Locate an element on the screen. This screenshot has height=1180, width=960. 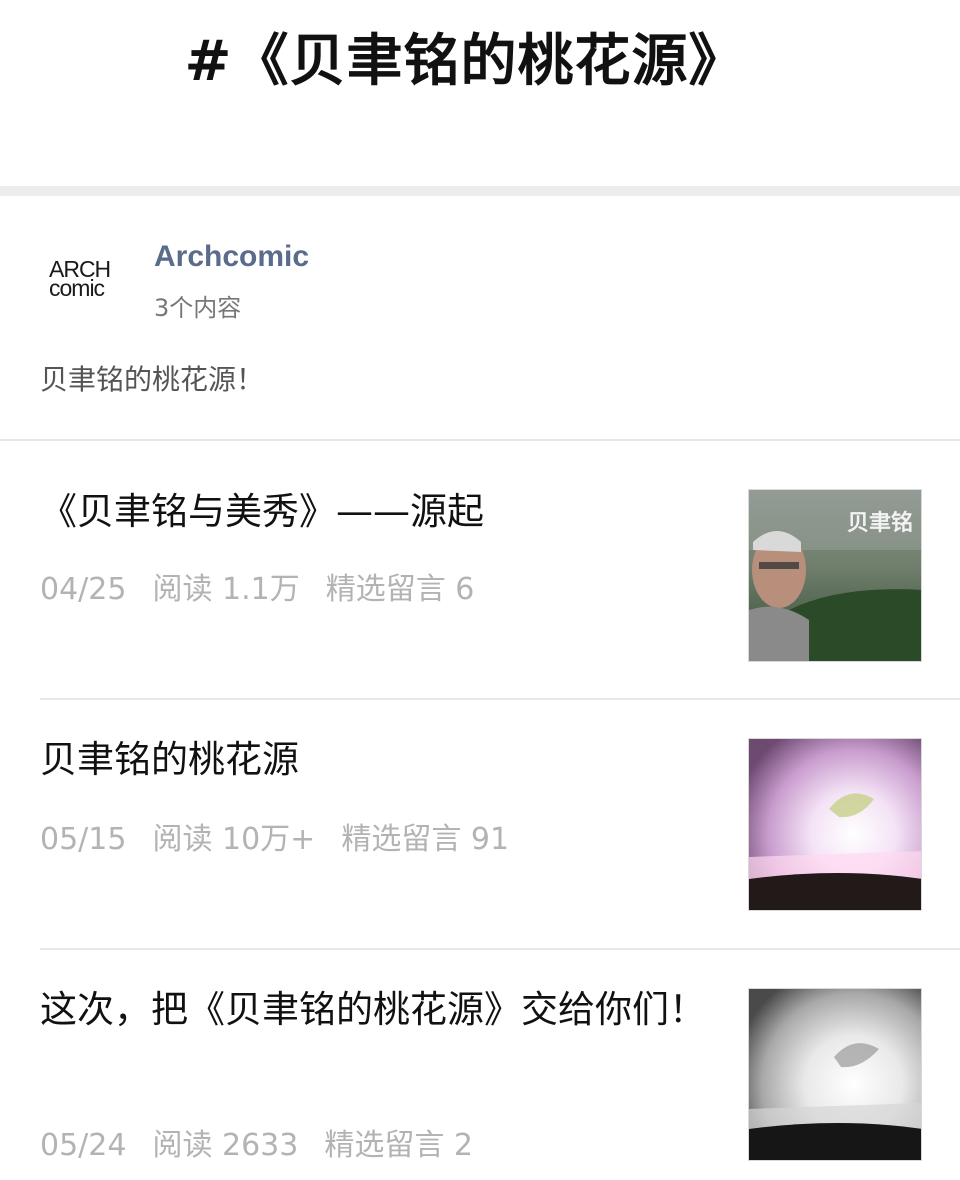
topic-title: #《贝聿铭的桃花源》 is located at coordinates (465, 61).